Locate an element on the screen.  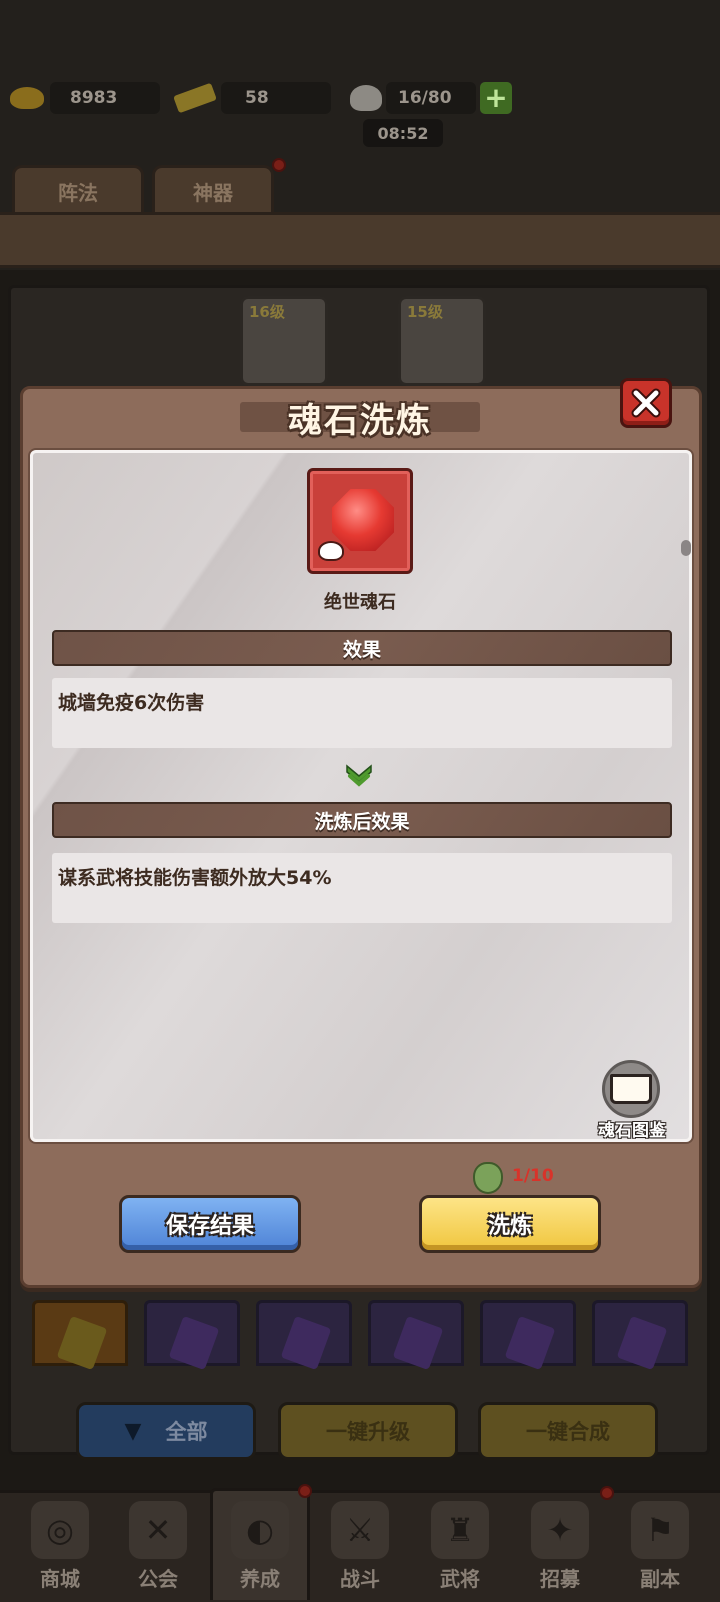
ticket-counter: 58 is located at coordinates (252, 98).